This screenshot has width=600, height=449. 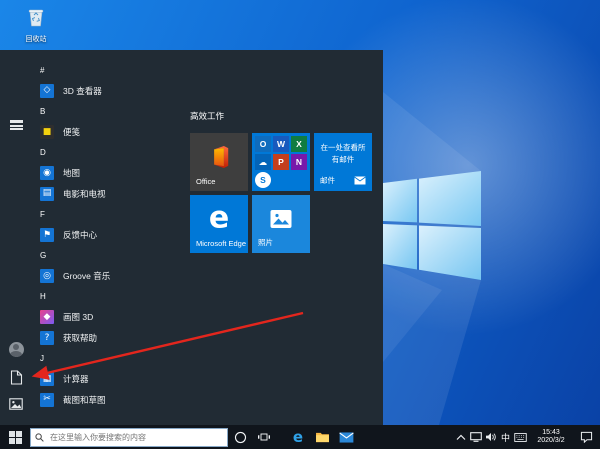 What do you see at coordinates (106, 152) in the screenshot?
I see `app-list-header: D` at bounding box center [106, 152].